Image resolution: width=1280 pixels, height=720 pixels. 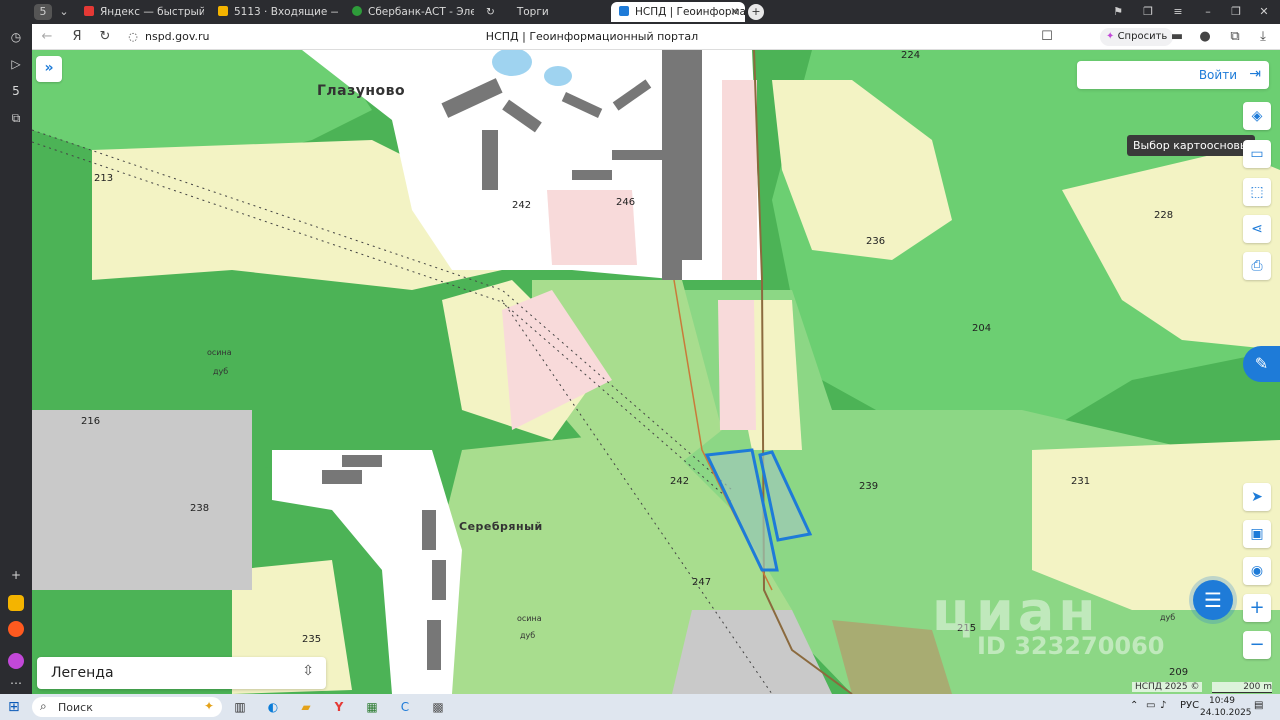 I want to click on chevron-down-icon: ⌄, so click(x=64, y=12).